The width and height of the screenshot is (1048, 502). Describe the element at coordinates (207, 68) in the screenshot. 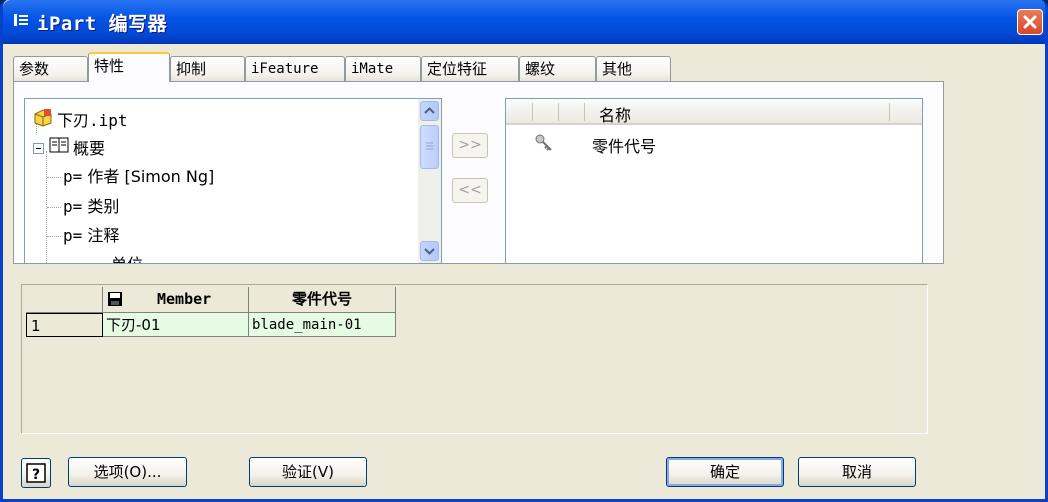

I see `tab-suppression: 抑制` at that location.